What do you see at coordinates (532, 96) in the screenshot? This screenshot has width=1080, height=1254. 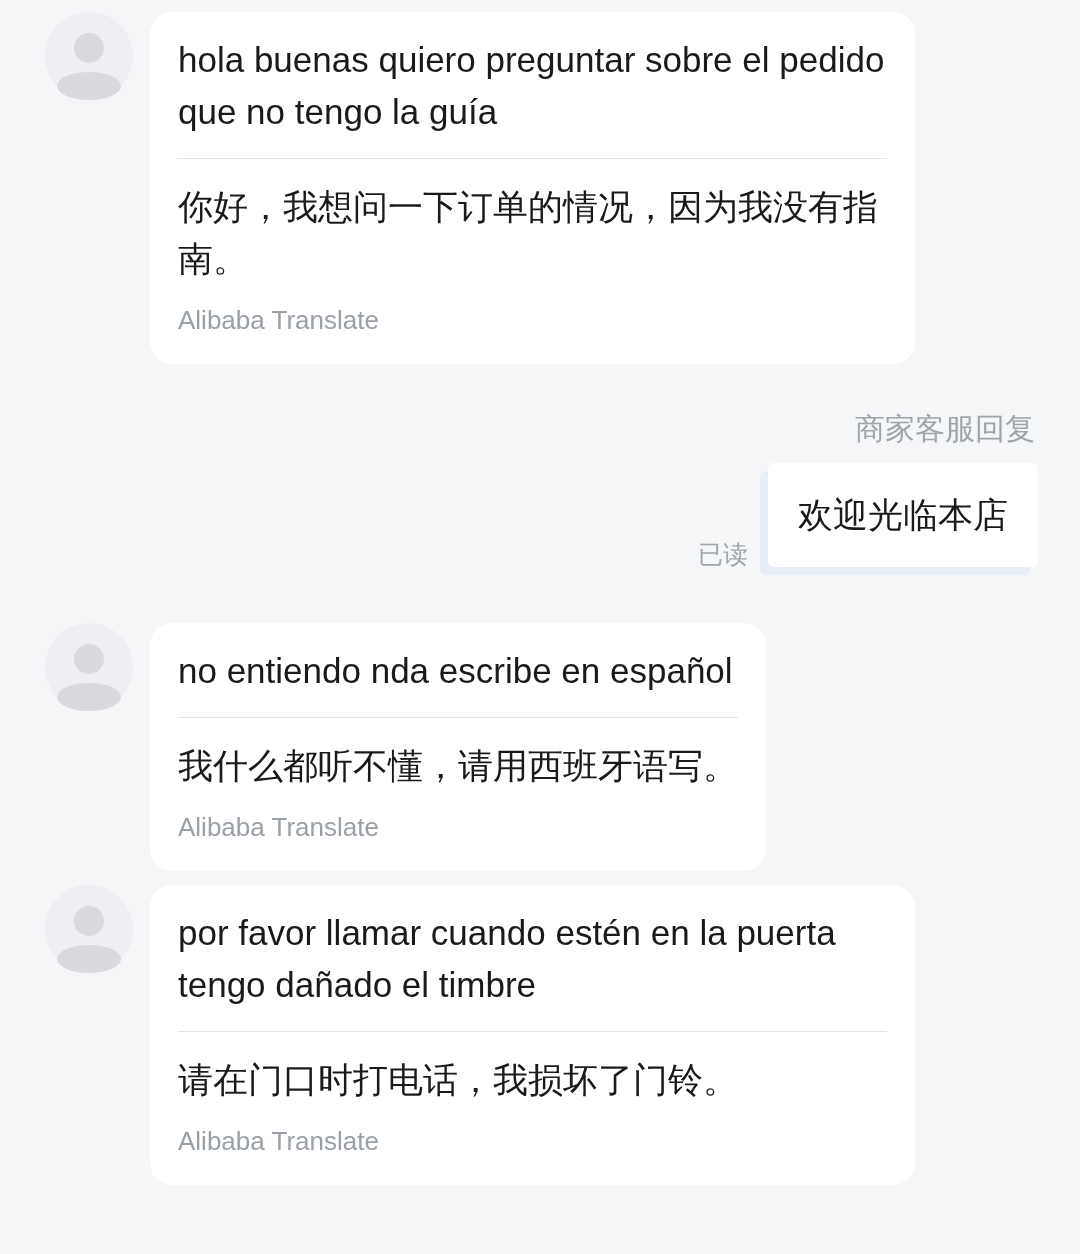 I see `message-text: hola buenas quiero preguntar sobre el pedido que no tengo la guía` at bounding box center [532, 96].